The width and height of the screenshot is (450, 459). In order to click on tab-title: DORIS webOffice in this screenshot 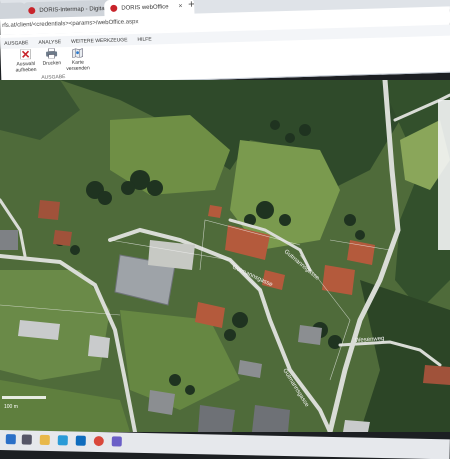, I will do `click(145, 7)`.